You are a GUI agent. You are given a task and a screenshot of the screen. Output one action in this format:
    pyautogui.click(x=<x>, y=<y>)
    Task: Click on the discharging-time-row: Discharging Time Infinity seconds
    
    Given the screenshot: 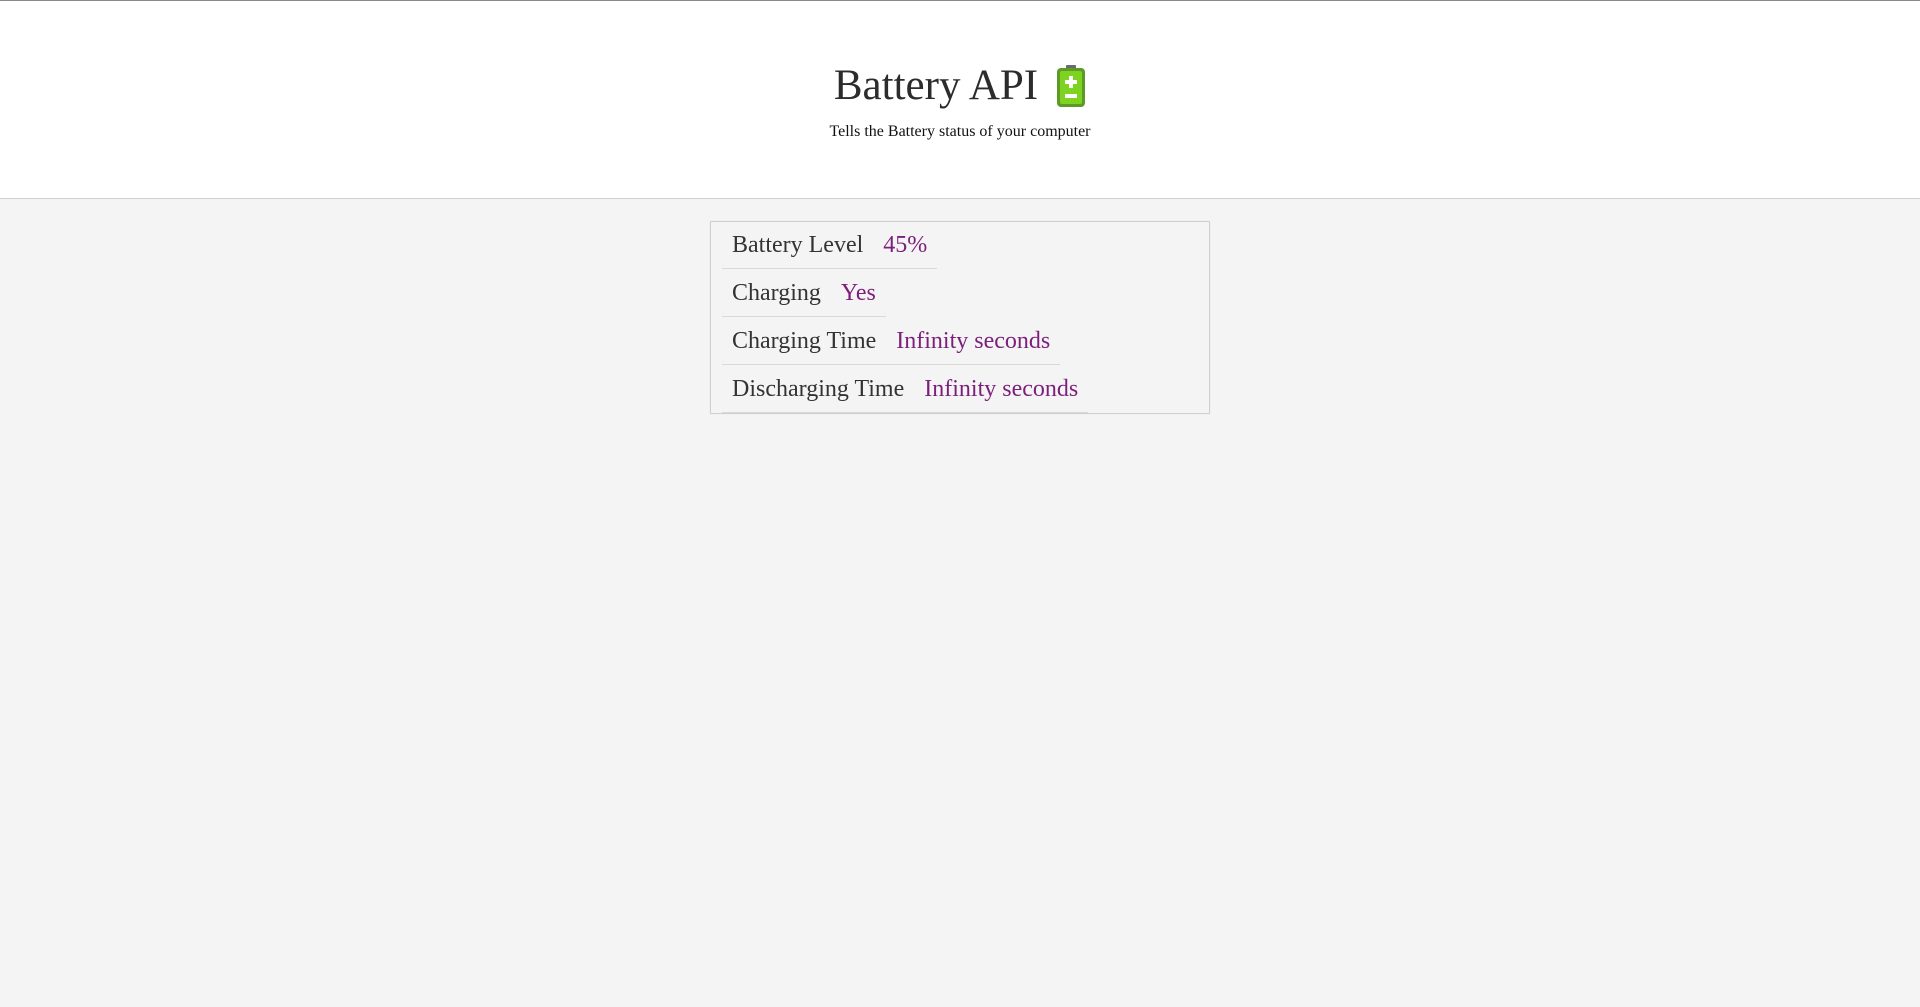 What is the action you would take?
    pyautogui.click(x=905, y=389)
    